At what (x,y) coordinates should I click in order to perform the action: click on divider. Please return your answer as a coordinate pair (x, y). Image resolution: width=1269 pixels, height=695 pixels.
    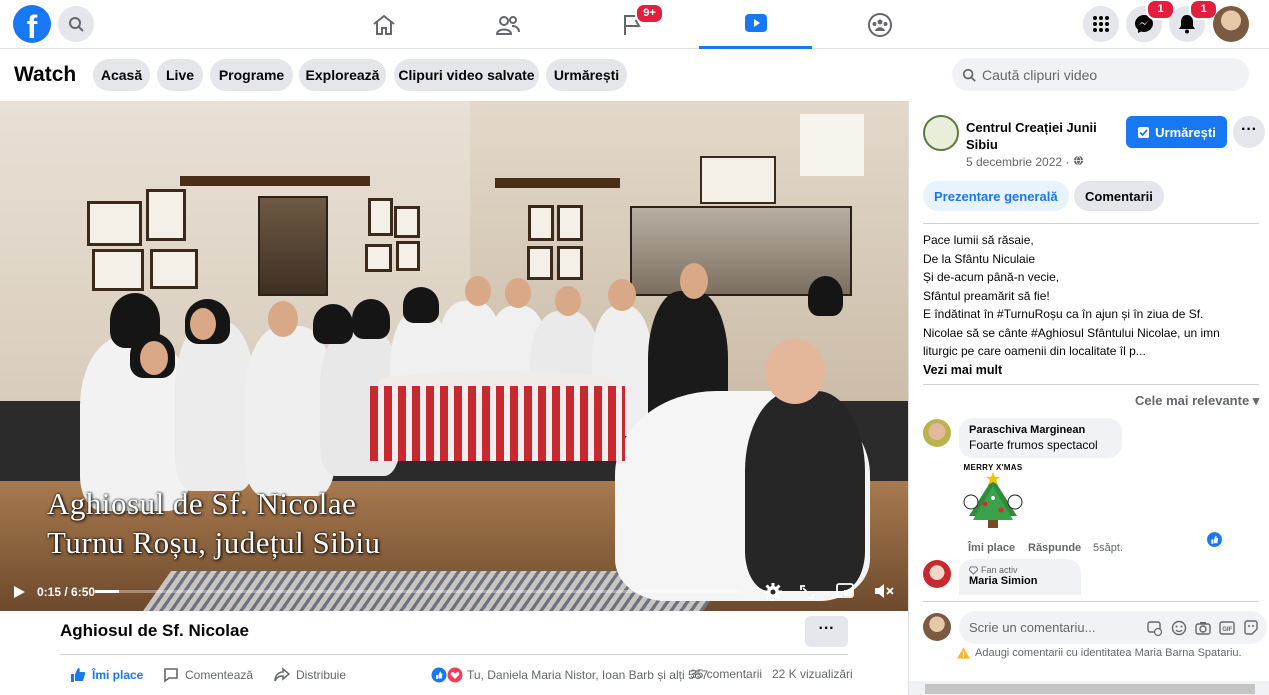
    Looking at the image, I should click on (454, 654).